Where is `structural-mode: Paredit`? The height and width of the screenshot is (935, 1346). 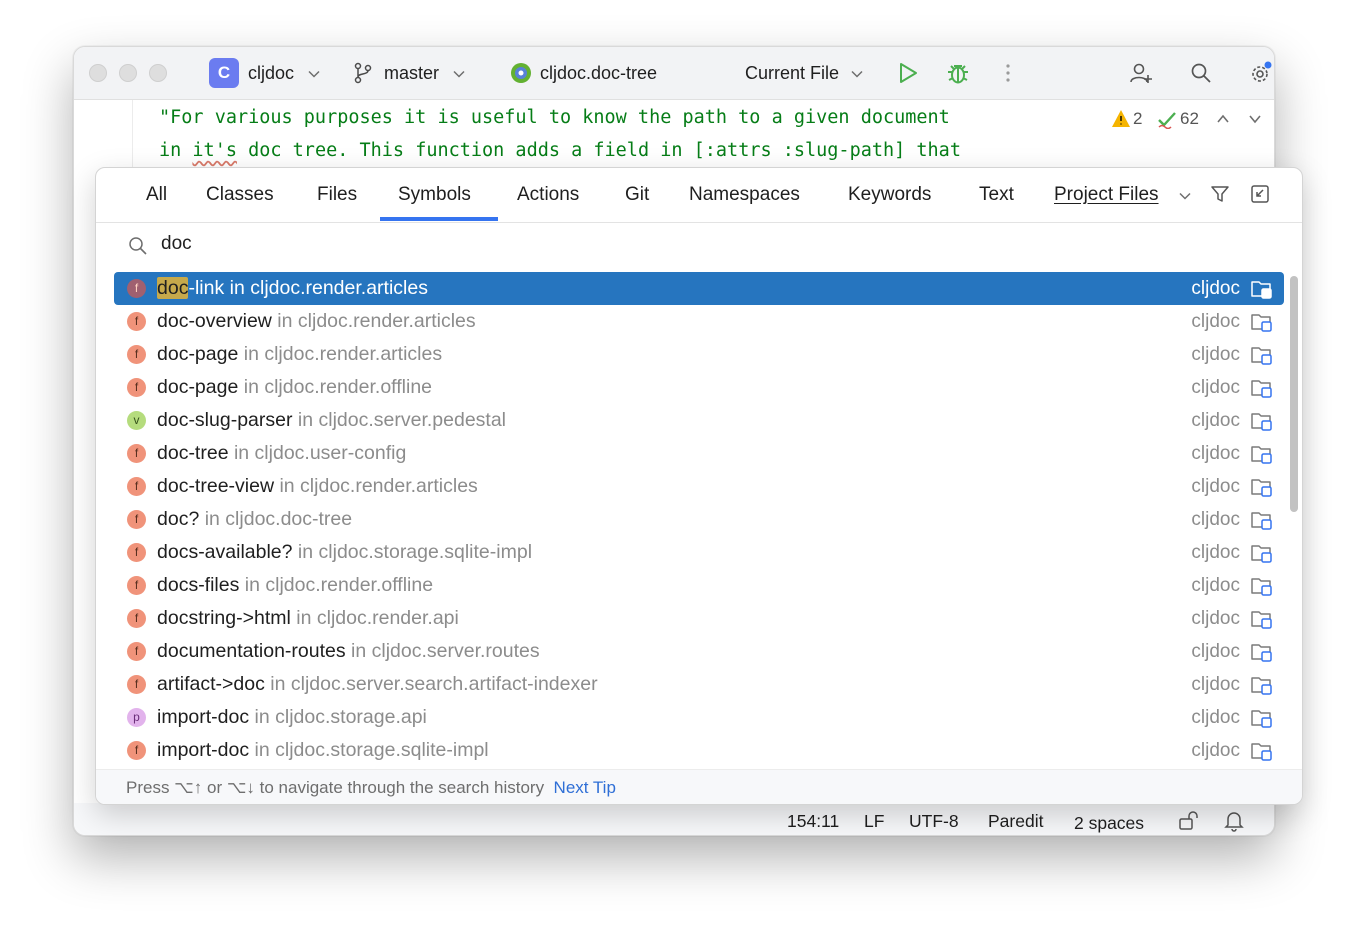 structural-mode: Paredit is located at coordinates (1015, 821).